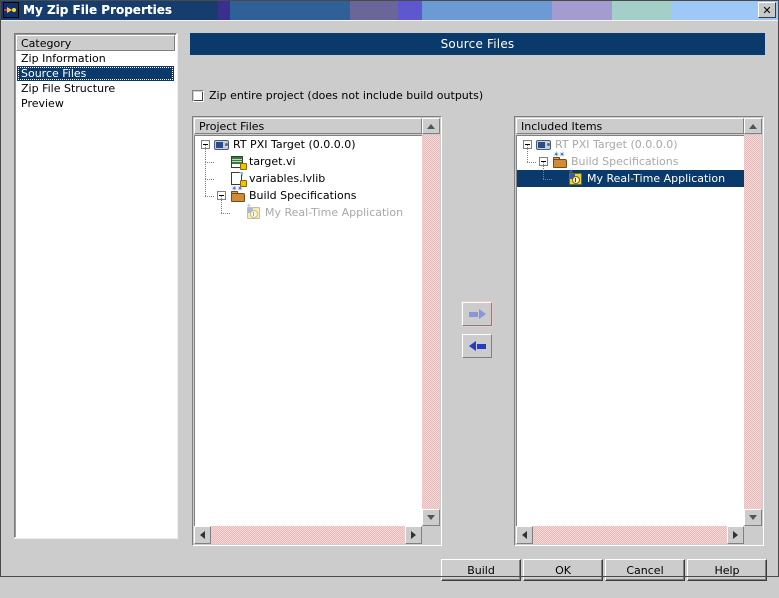 The height and width of the screenshot is (598, 779). Describe the element at coordinates (97, 10) in the screenshot. I see `window-title: My Zip File Properties` at that location.